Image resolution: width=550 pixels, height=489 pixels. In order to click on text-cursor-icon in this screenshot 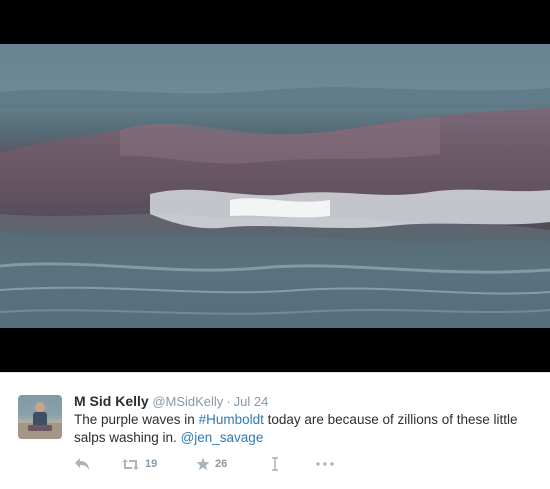, I will do `click(275, 464)`.